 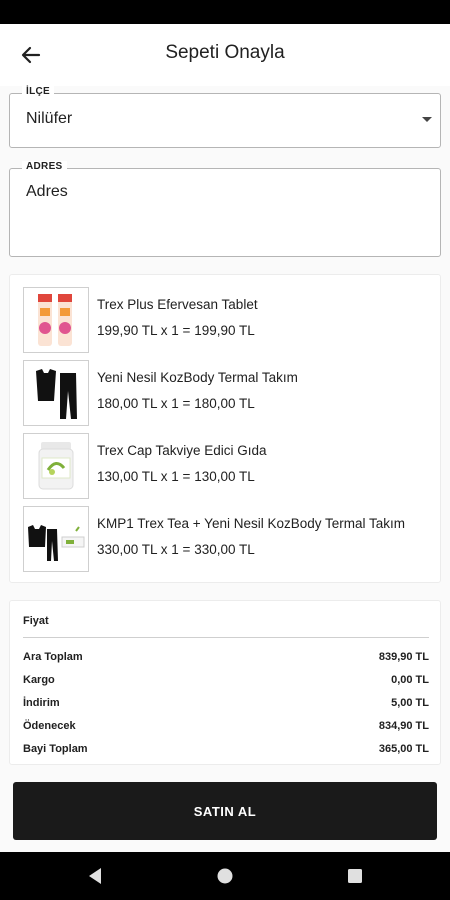 I want to click on nav-recents-button, so click(x=355, y=876).